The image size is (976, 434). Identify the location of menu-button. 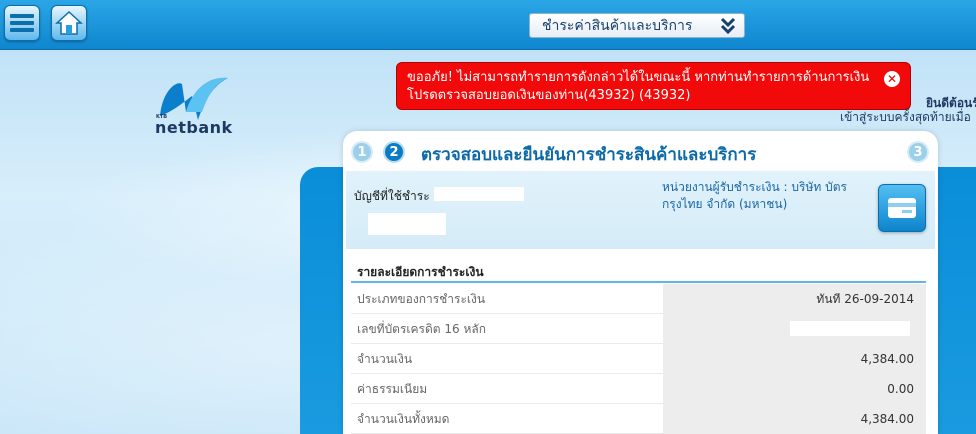
(22, 23).